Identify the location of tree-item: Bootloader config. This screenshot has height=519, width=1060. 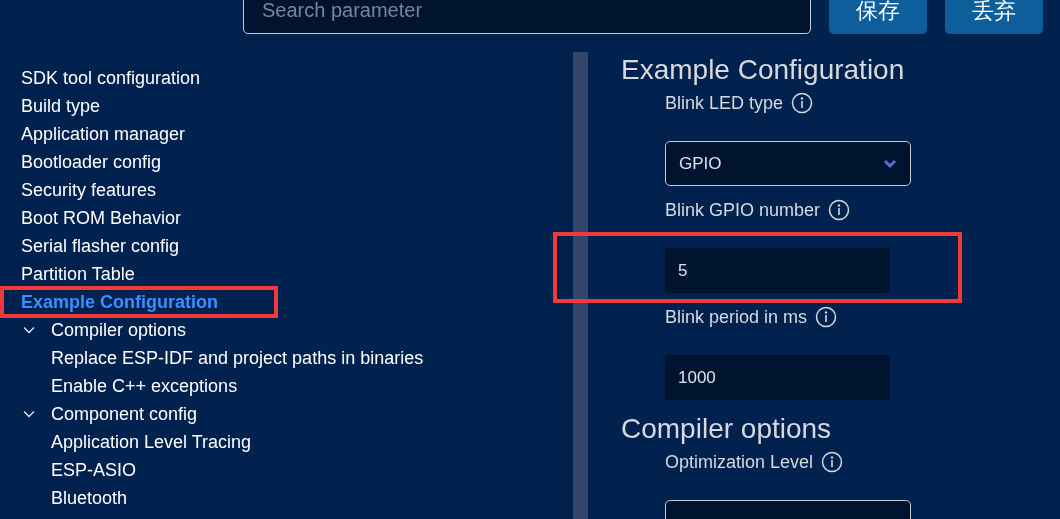
(91, 162).